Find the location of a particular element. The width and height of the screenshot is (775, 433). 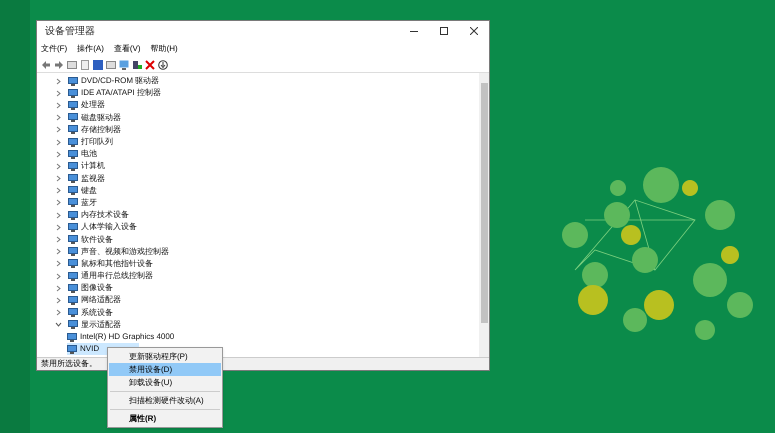

tree-item-label: 软件设备 is located at coordinates (97, 240).